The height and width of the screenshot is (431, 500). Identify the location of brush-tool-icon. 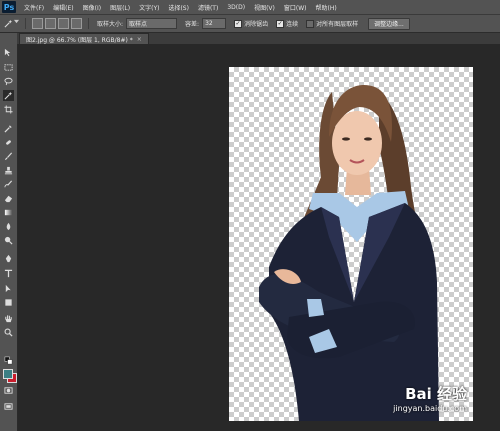
(8, 156).